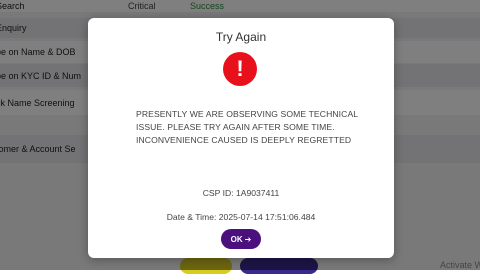 Image resolution: width=480 pixels, height=274 pixels. I want to click on csp-id: CSP ID: 1A9037411, so click(241, 193).